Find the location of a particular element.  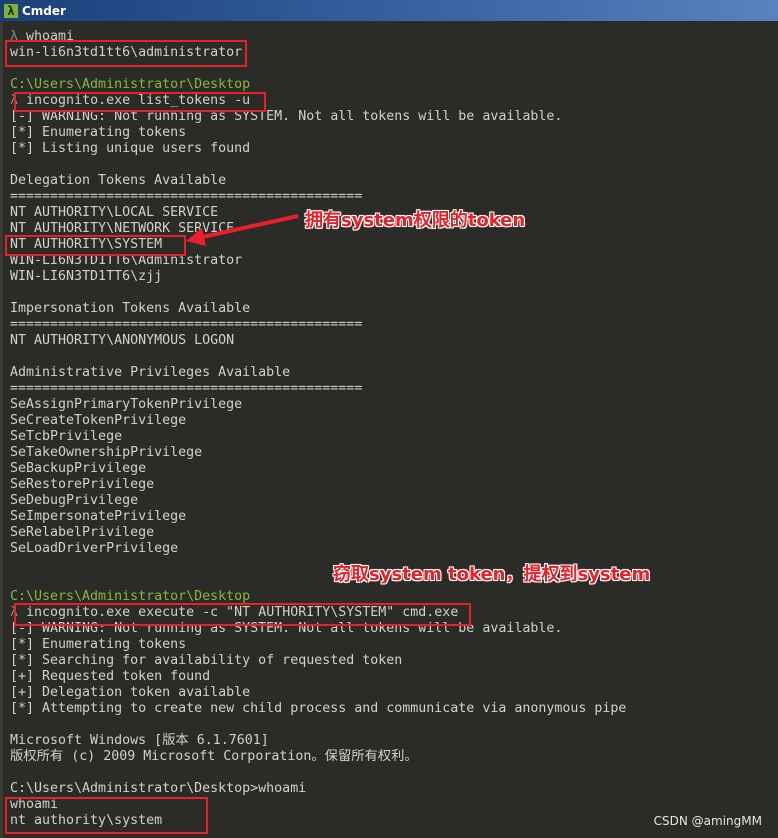

annotation-system-token: 拥有system权限的token is located at coordinates (415, 220).